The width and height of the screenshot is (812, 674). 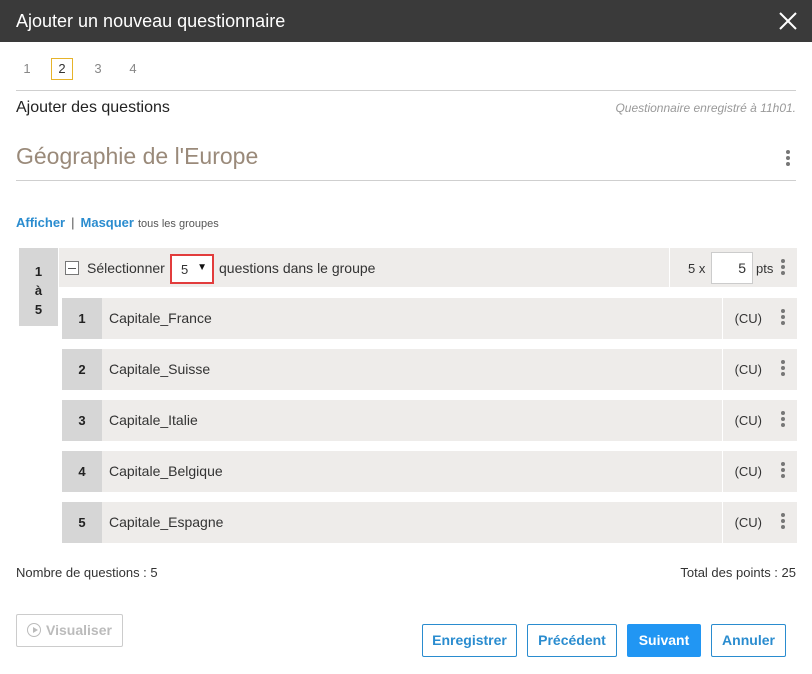 I want to click on question-name: Capitale_Suisse, so click(x=159, y=369).